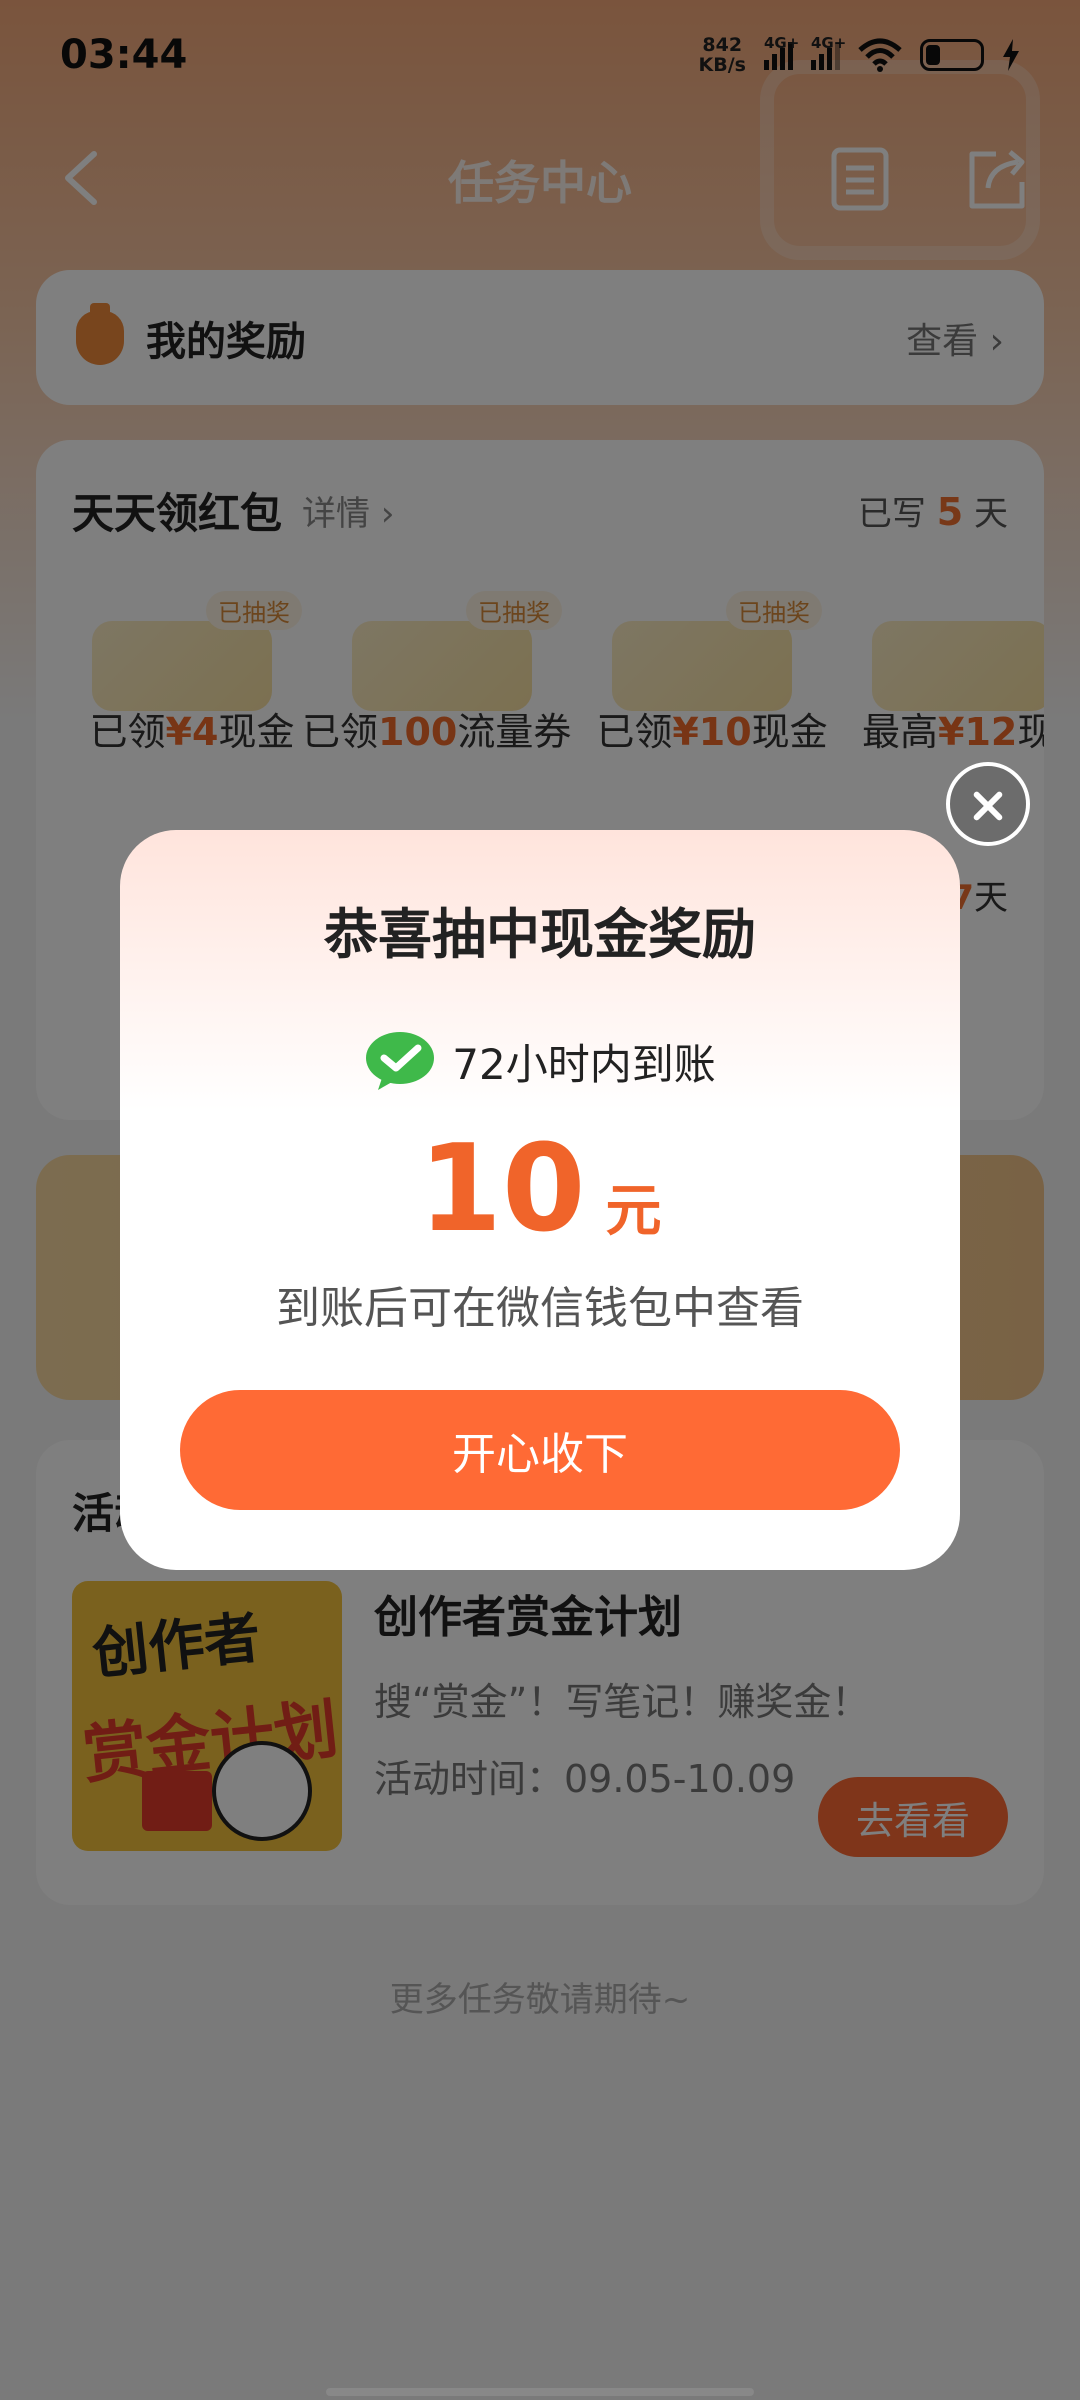 Image resolution: width=1080 pixels, height=2400 pixels. I want to click on arrival-row: 72小时内到账, so click(540, 1061).